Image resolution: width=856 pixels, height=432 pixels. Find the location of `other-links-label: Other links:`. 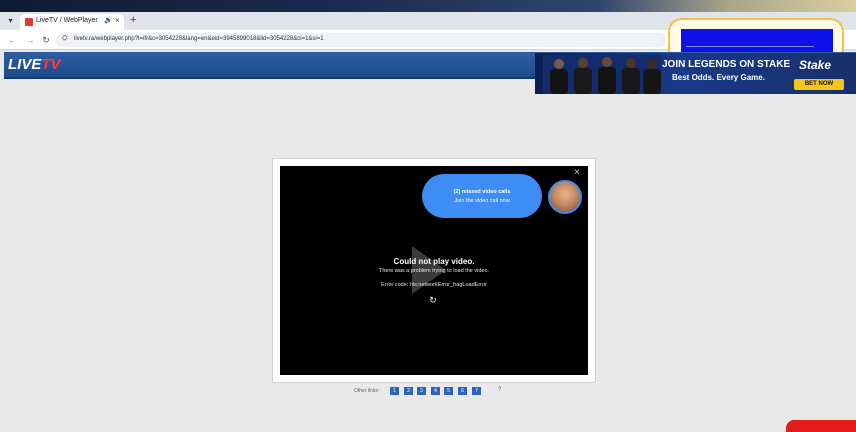

other-links-label: Other links: is located at coordinates (367, 391).